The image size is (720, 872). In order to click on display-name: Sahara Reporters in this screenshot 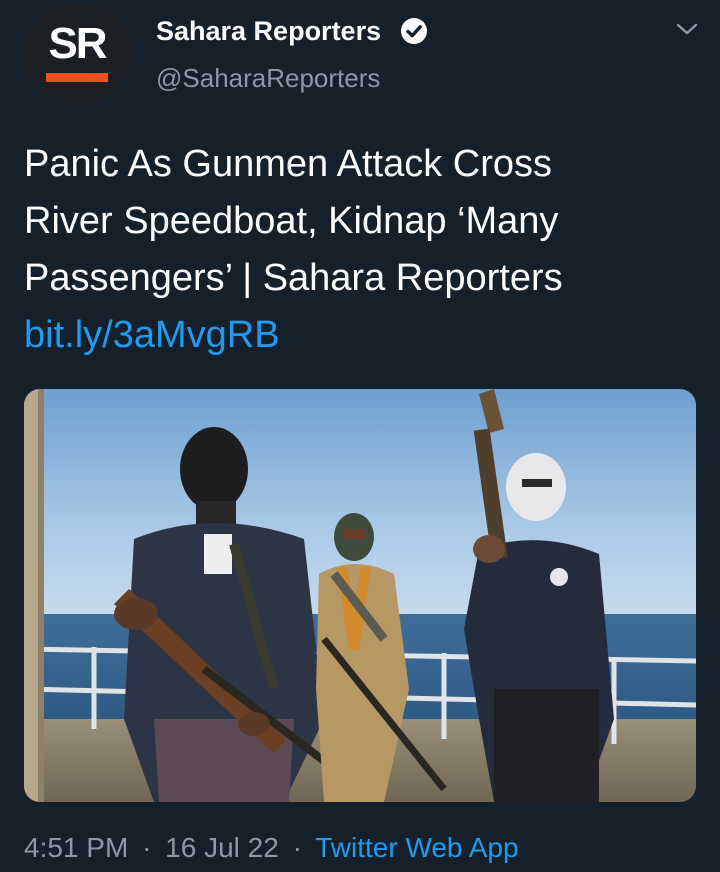, I will do `click(268, 31)`.